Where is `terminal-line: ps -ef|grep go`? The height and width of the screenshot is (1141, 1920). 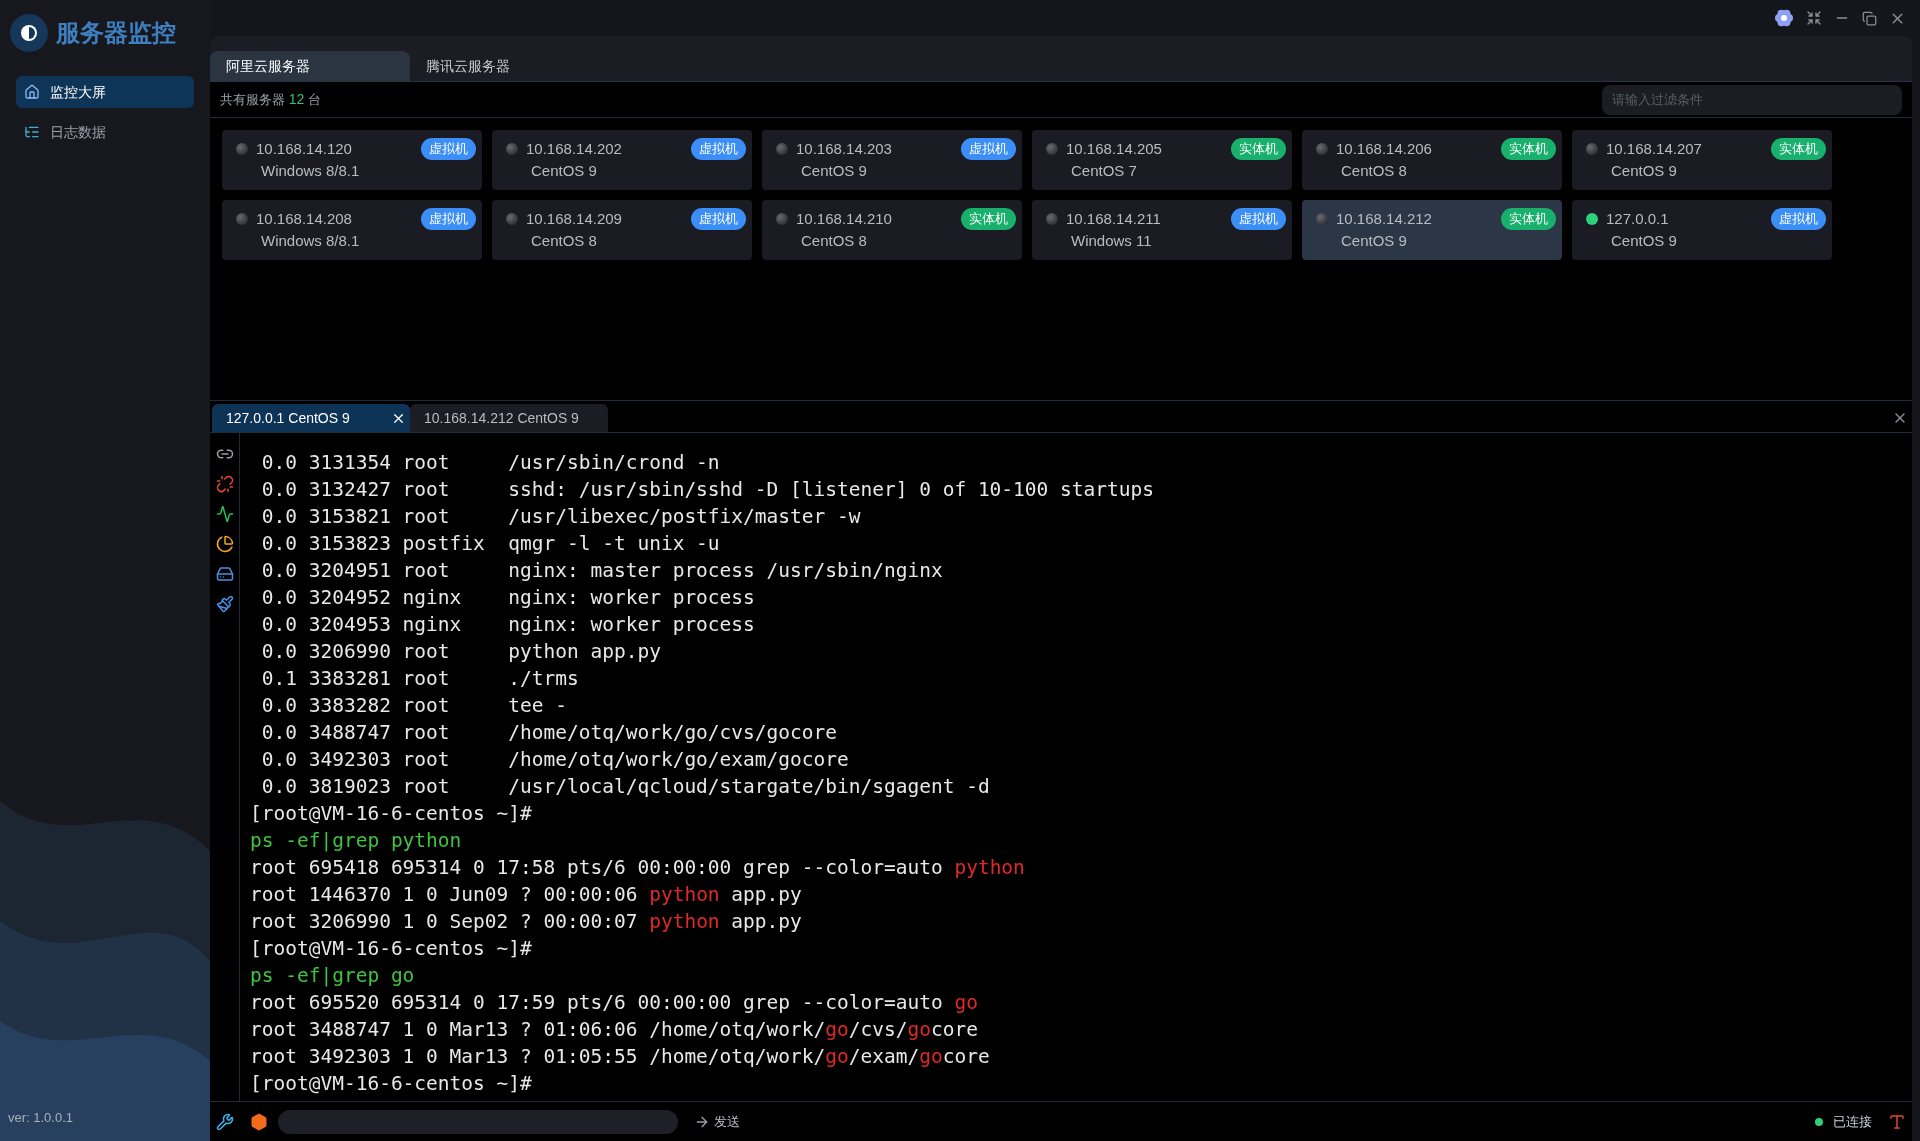
terminal-line: ps -ef|grep go is located at coordinates (333, 976).